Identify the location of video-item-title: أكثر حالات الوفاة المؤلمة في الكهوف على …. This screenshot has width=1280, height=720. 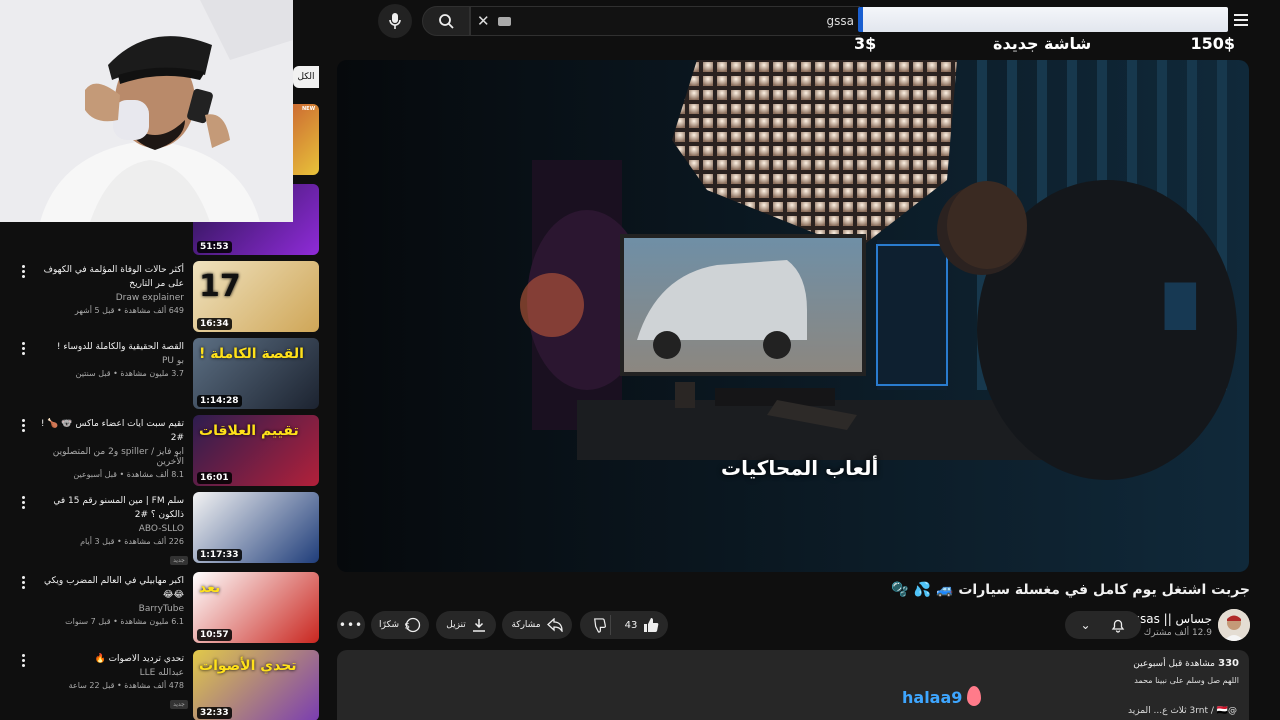
(109, 277).